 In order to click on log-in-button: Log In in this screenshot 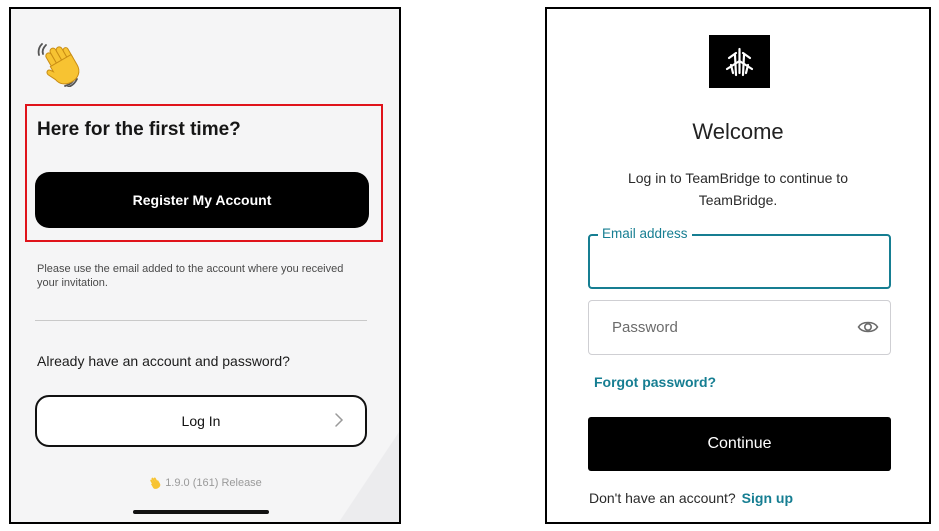, I will do `click(201, 421)`.